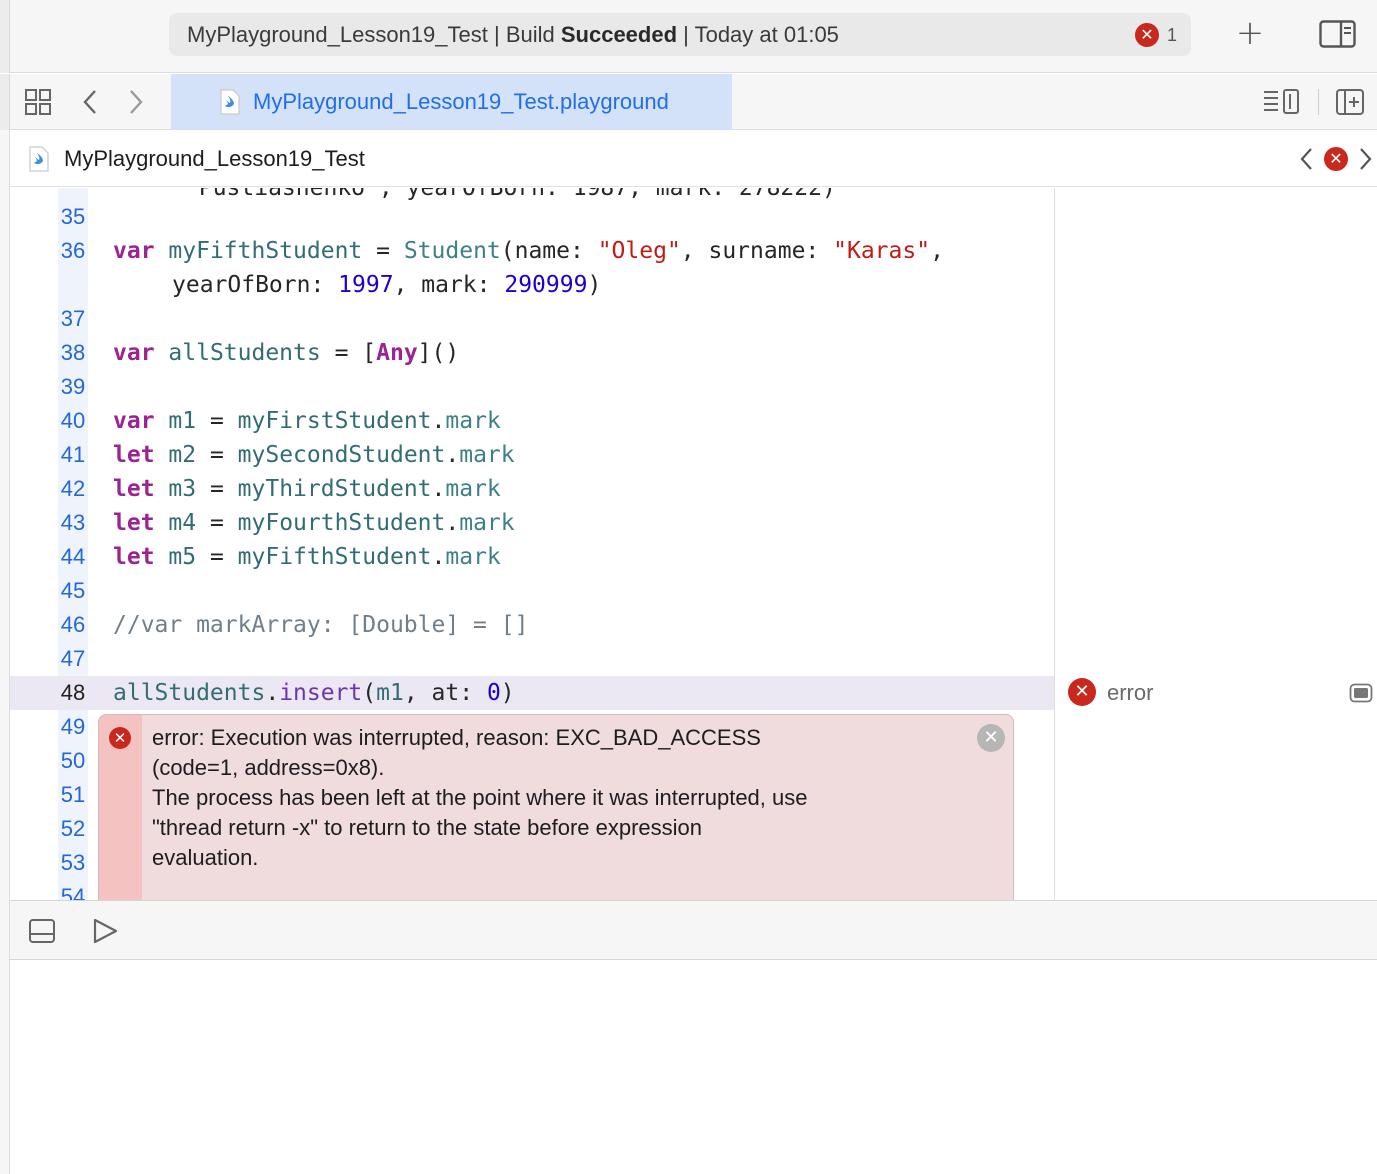 This screenshot has height=1174, width=1377. What do you see at coordinates (5, 652) in the screenshot?
I see `window-left-edge` at bounding box center [5, 652].